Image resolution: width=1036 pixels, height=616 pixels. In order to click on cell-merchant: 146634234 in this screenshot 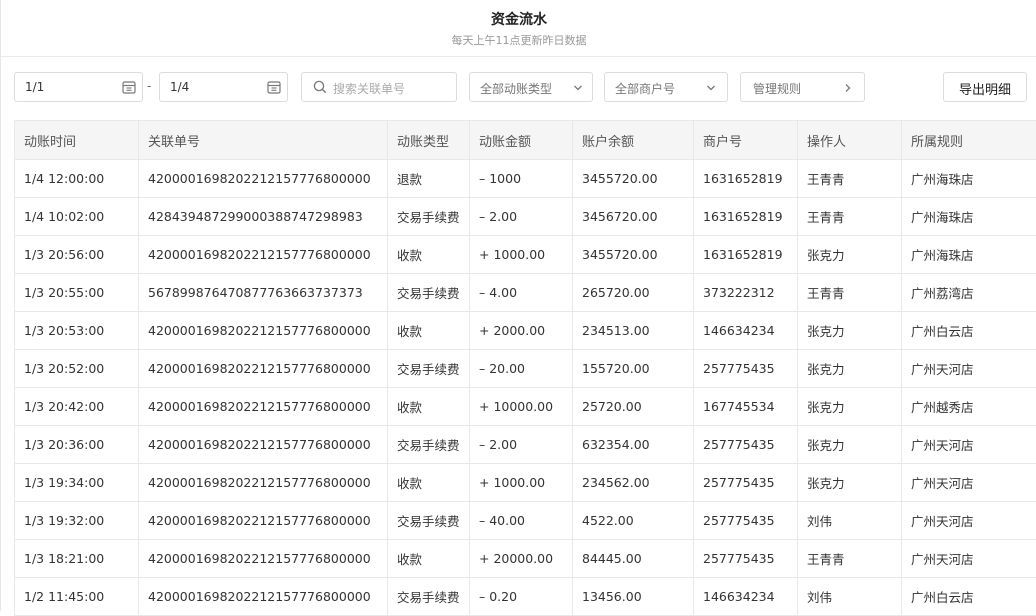, I will do `click(746, 597)`.